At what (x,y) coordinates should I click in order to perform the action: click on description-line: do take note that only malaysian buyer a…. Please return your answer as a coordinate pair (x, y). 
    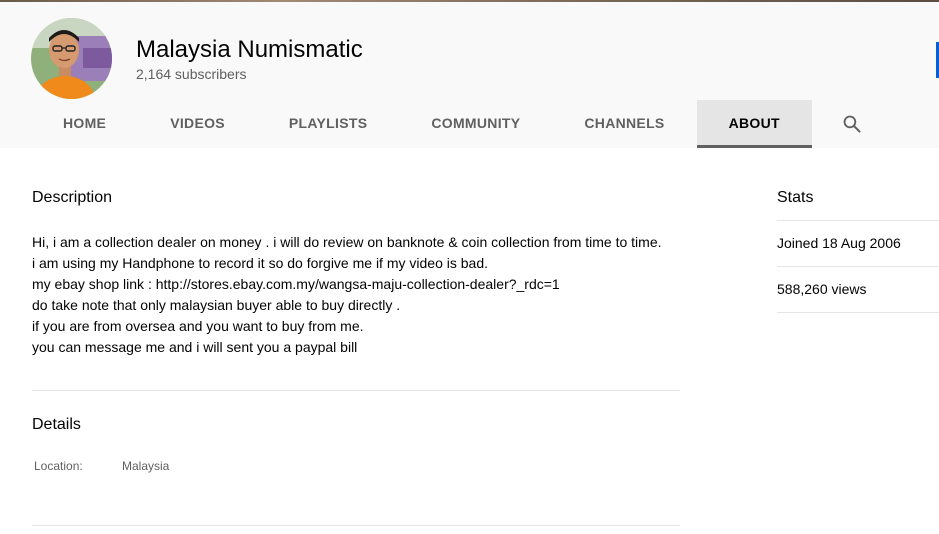
    Looking at the image, I should click on (216, 305).